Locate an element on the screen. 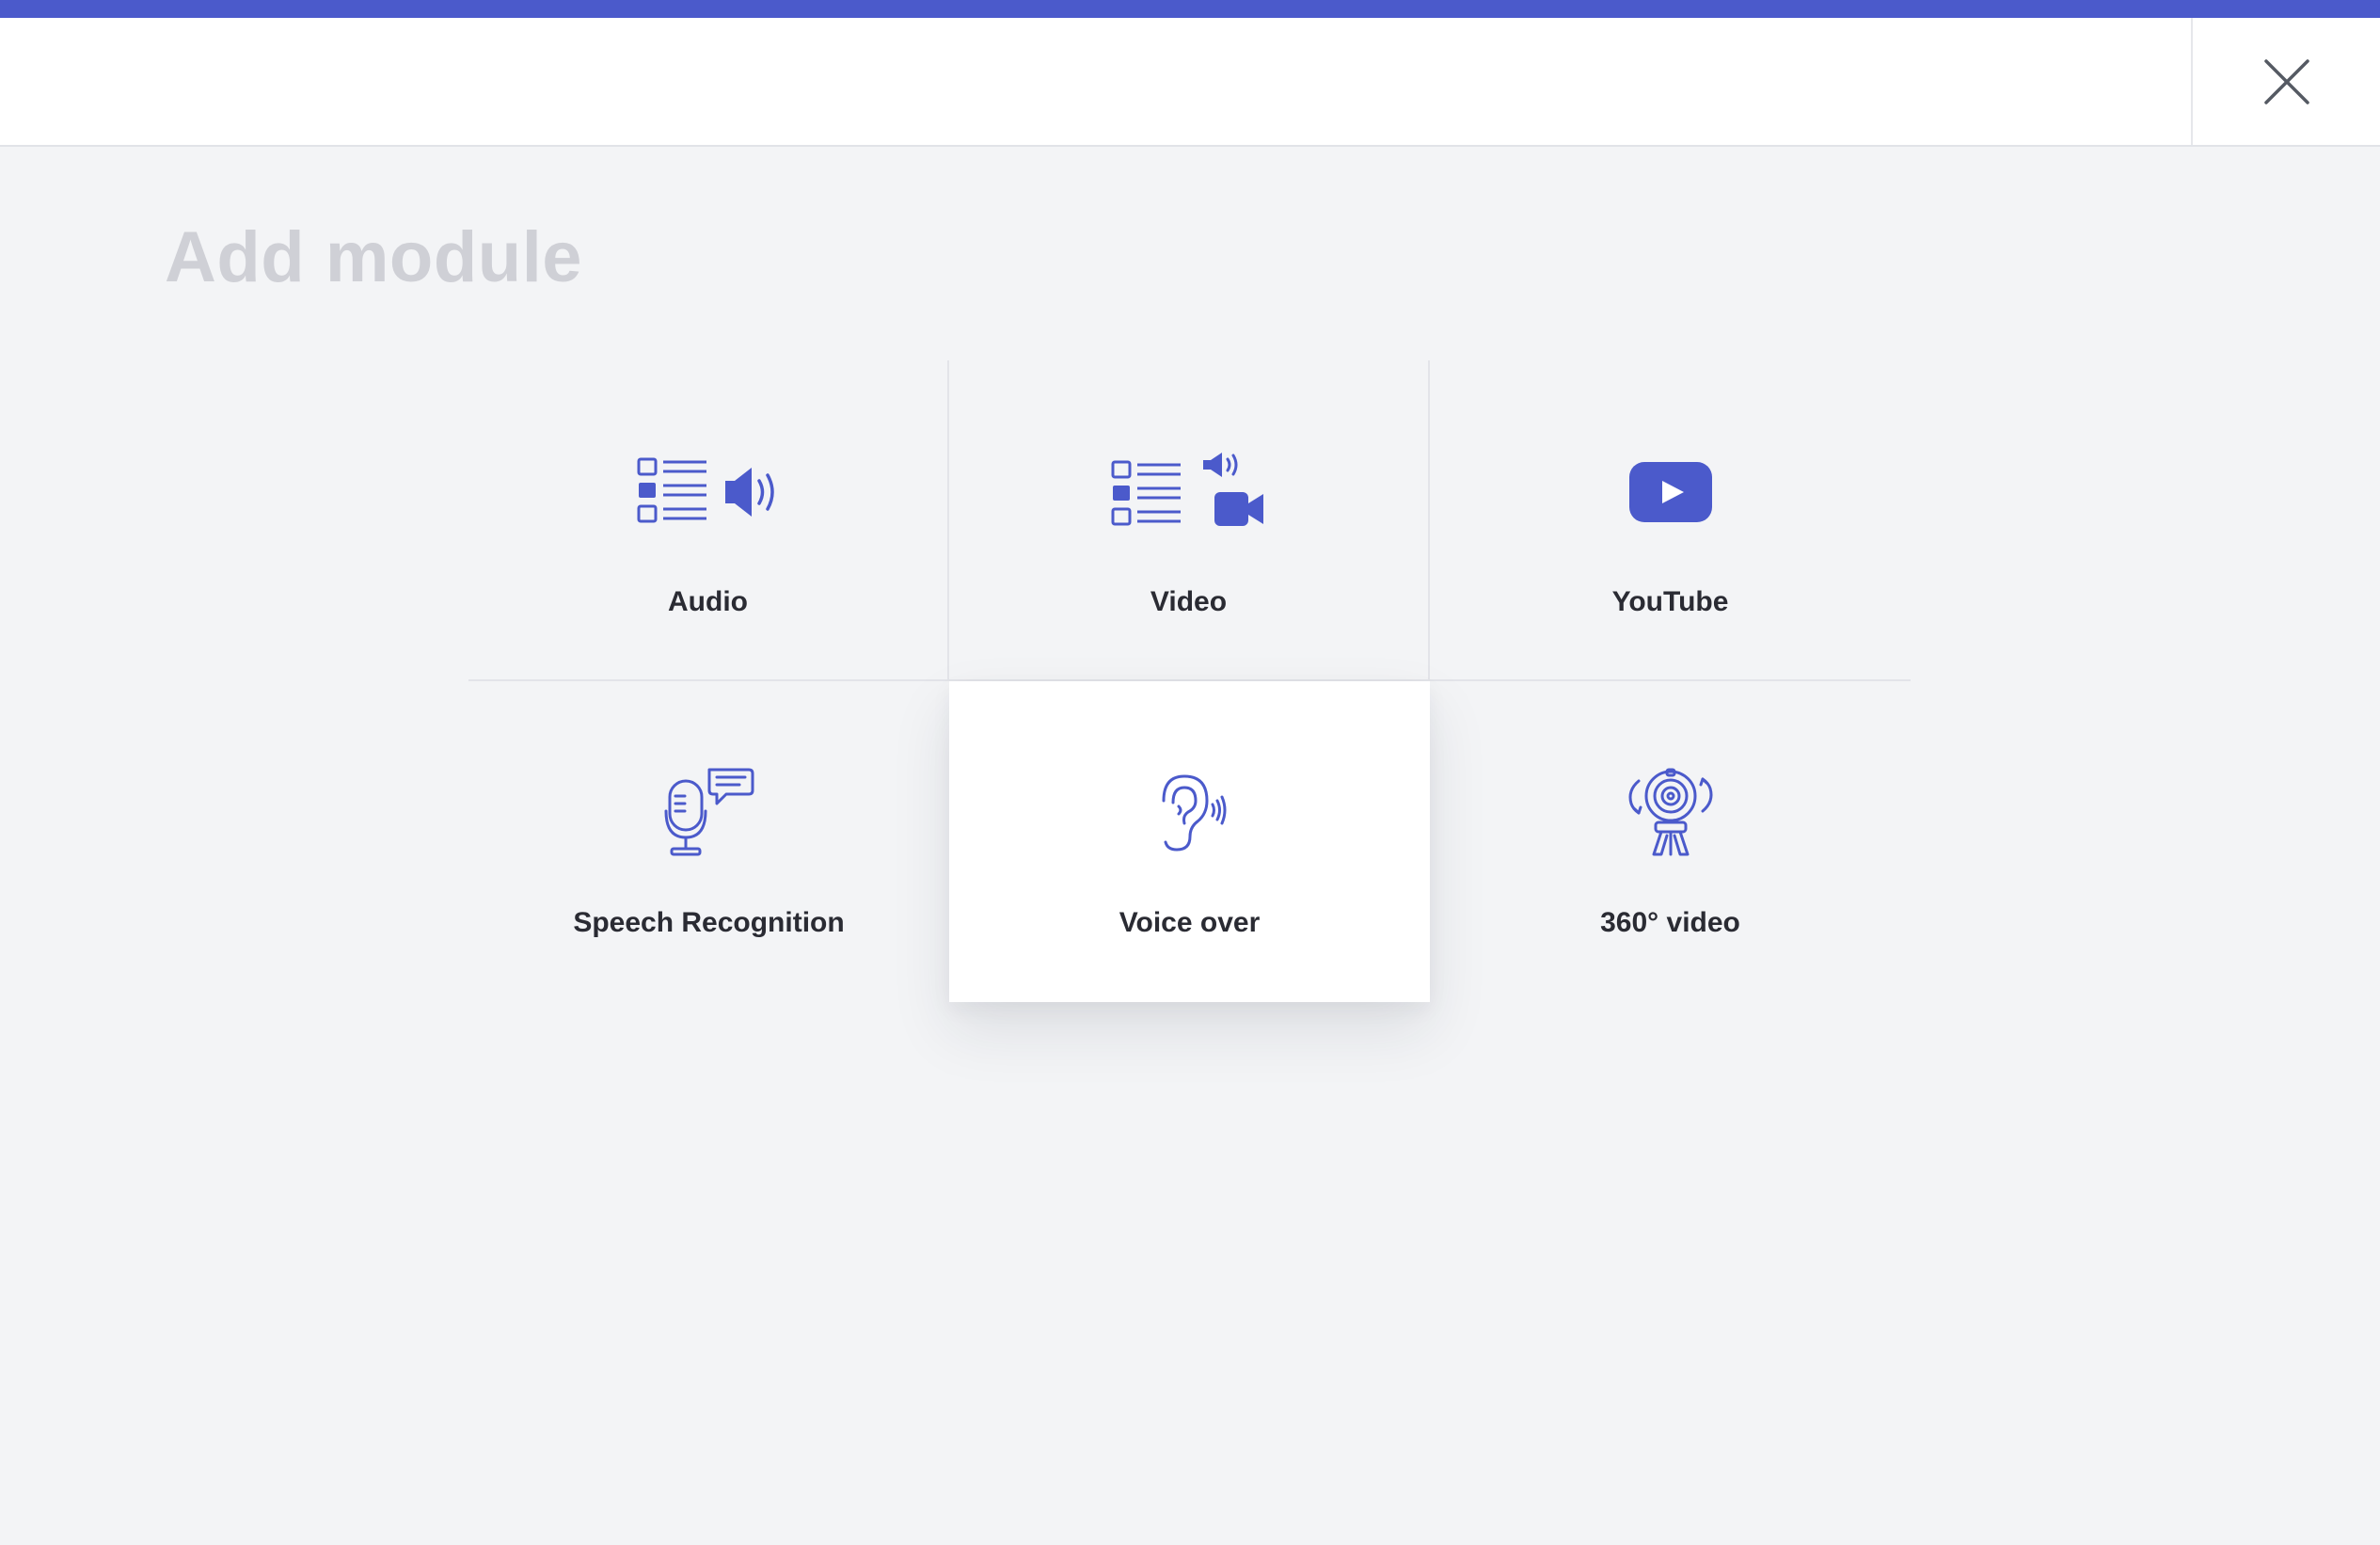 This screenshot has width=2380, height=1545. module-label: 360° video is located at coordinates (1670, 922).